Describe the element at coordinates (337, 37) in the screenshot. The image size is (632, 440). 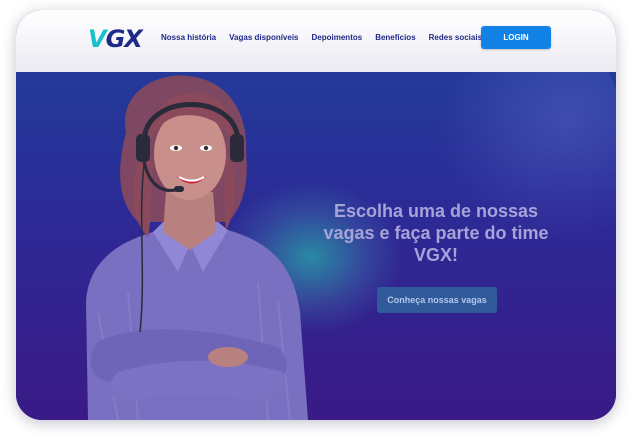
I see `nav-link-depoimentos: Depoimentos` at that location.